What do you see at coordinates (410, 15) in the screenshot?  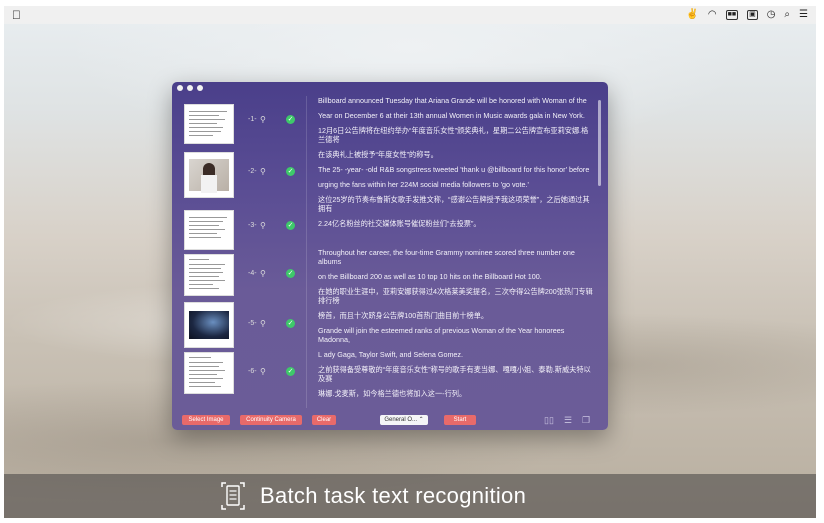 I see `menu-bar:  ✌ ◠ ■■ ▣ ◷ ⌕ ☰` at bounding box center [410, 15].